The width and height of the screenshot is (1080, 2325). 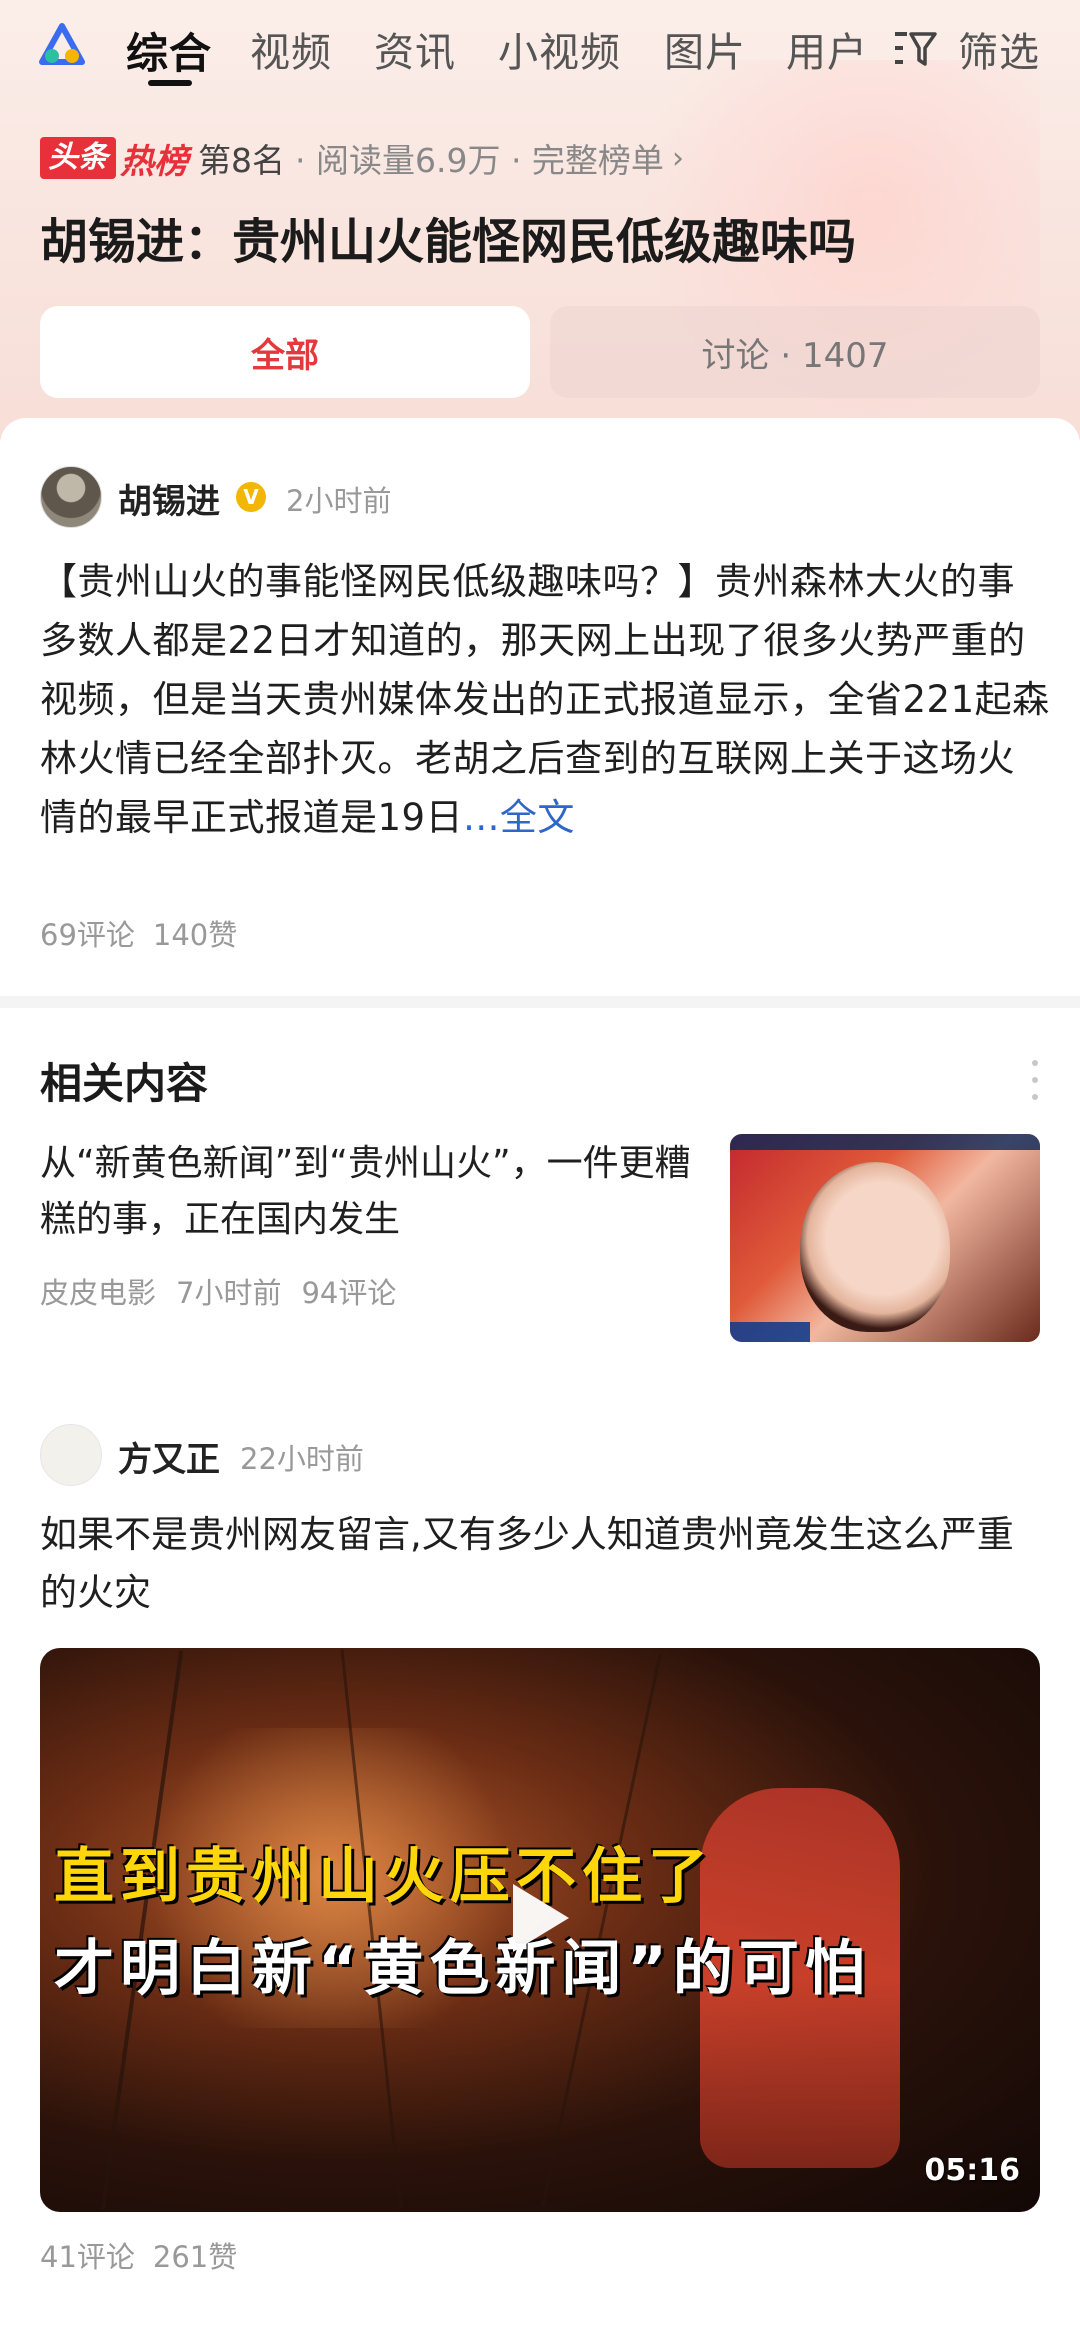 What do you see at coordinates (169, 50) in the screenshot?
I see `tab-comprehensive: 综合` at bounding box center [169, 50].